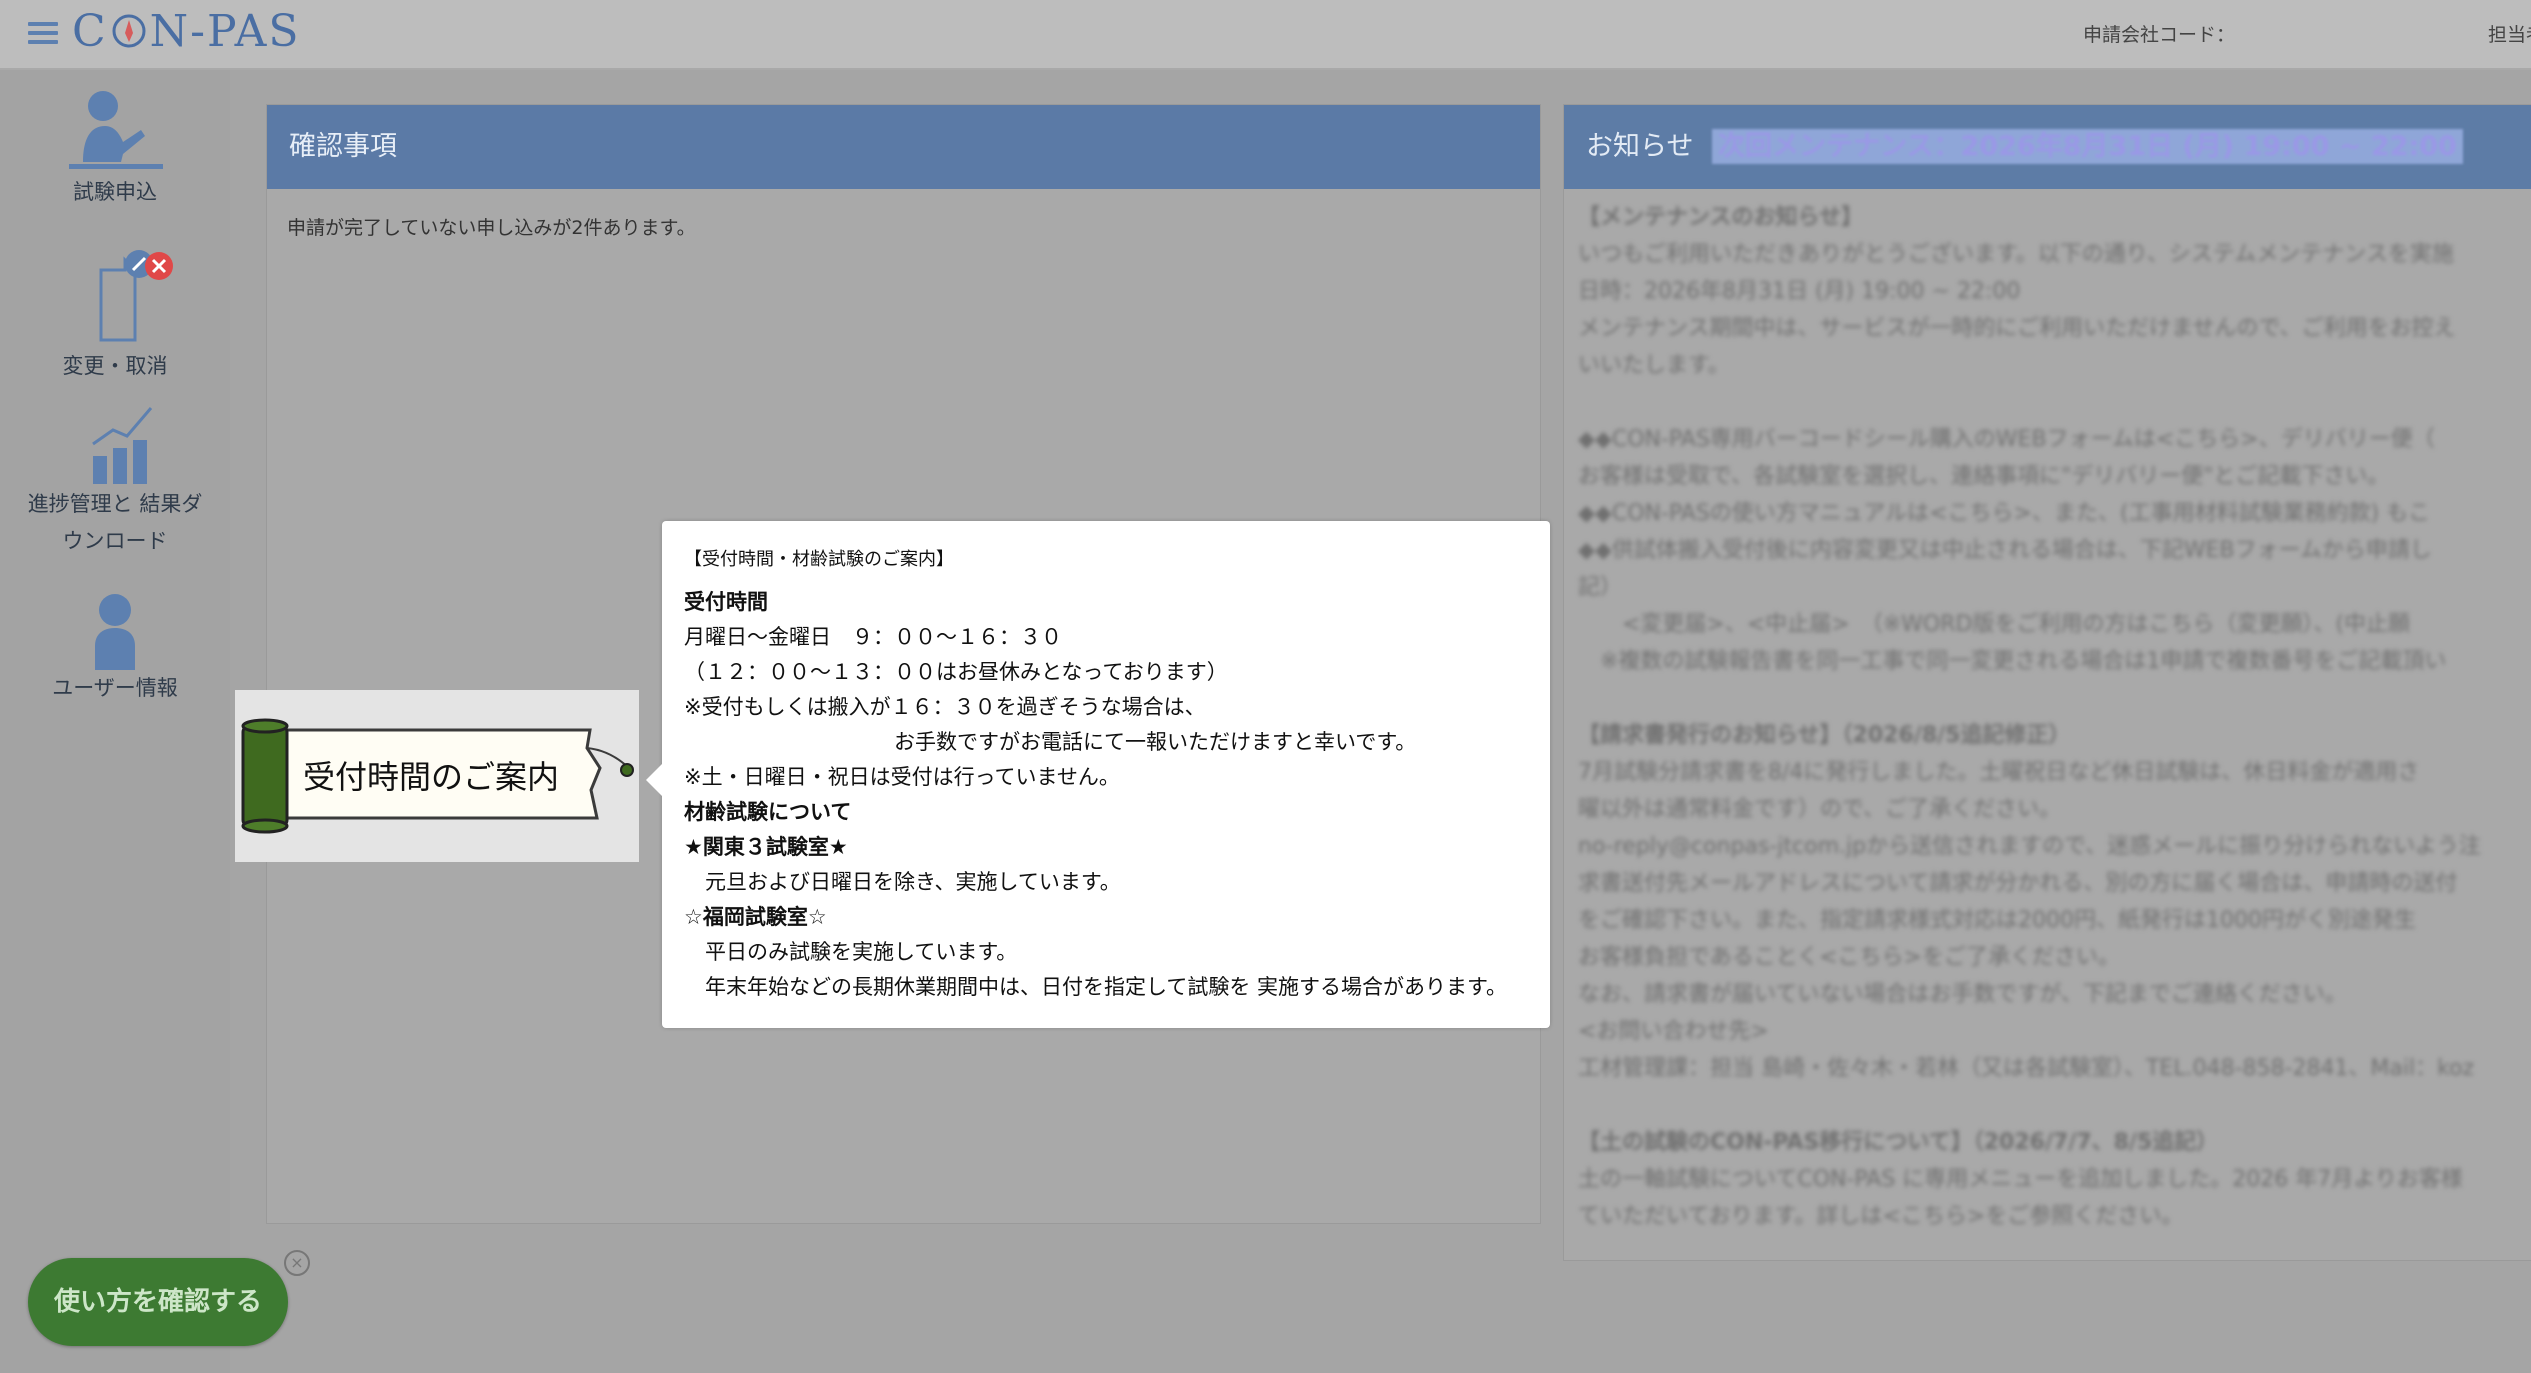 This screenshot has width=2531, height=1373. Describe the element at coordinates (851, 952) in the screenshot. I see `popover-line: 平日のみ試験を実施しています。` at that location.